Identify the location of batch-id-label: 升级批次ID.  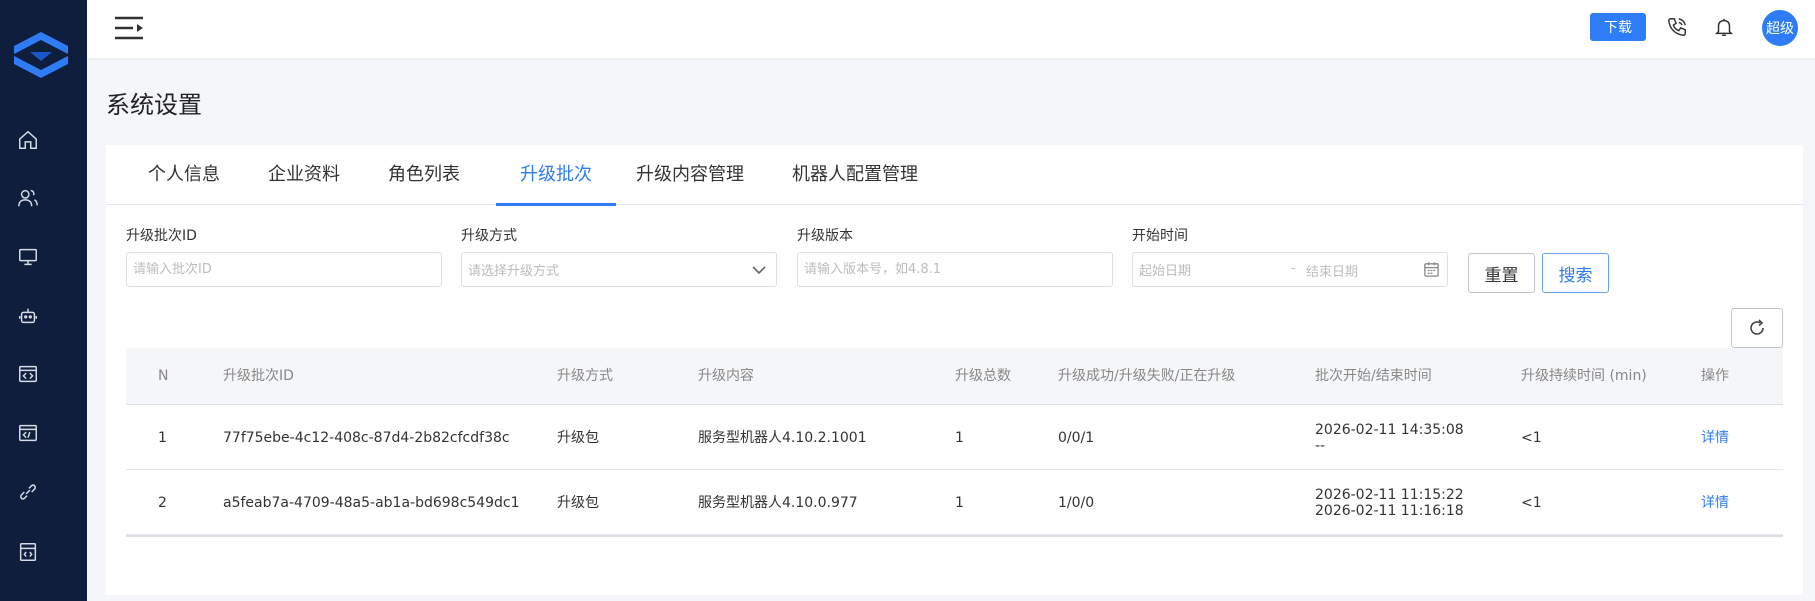
(161, 236).